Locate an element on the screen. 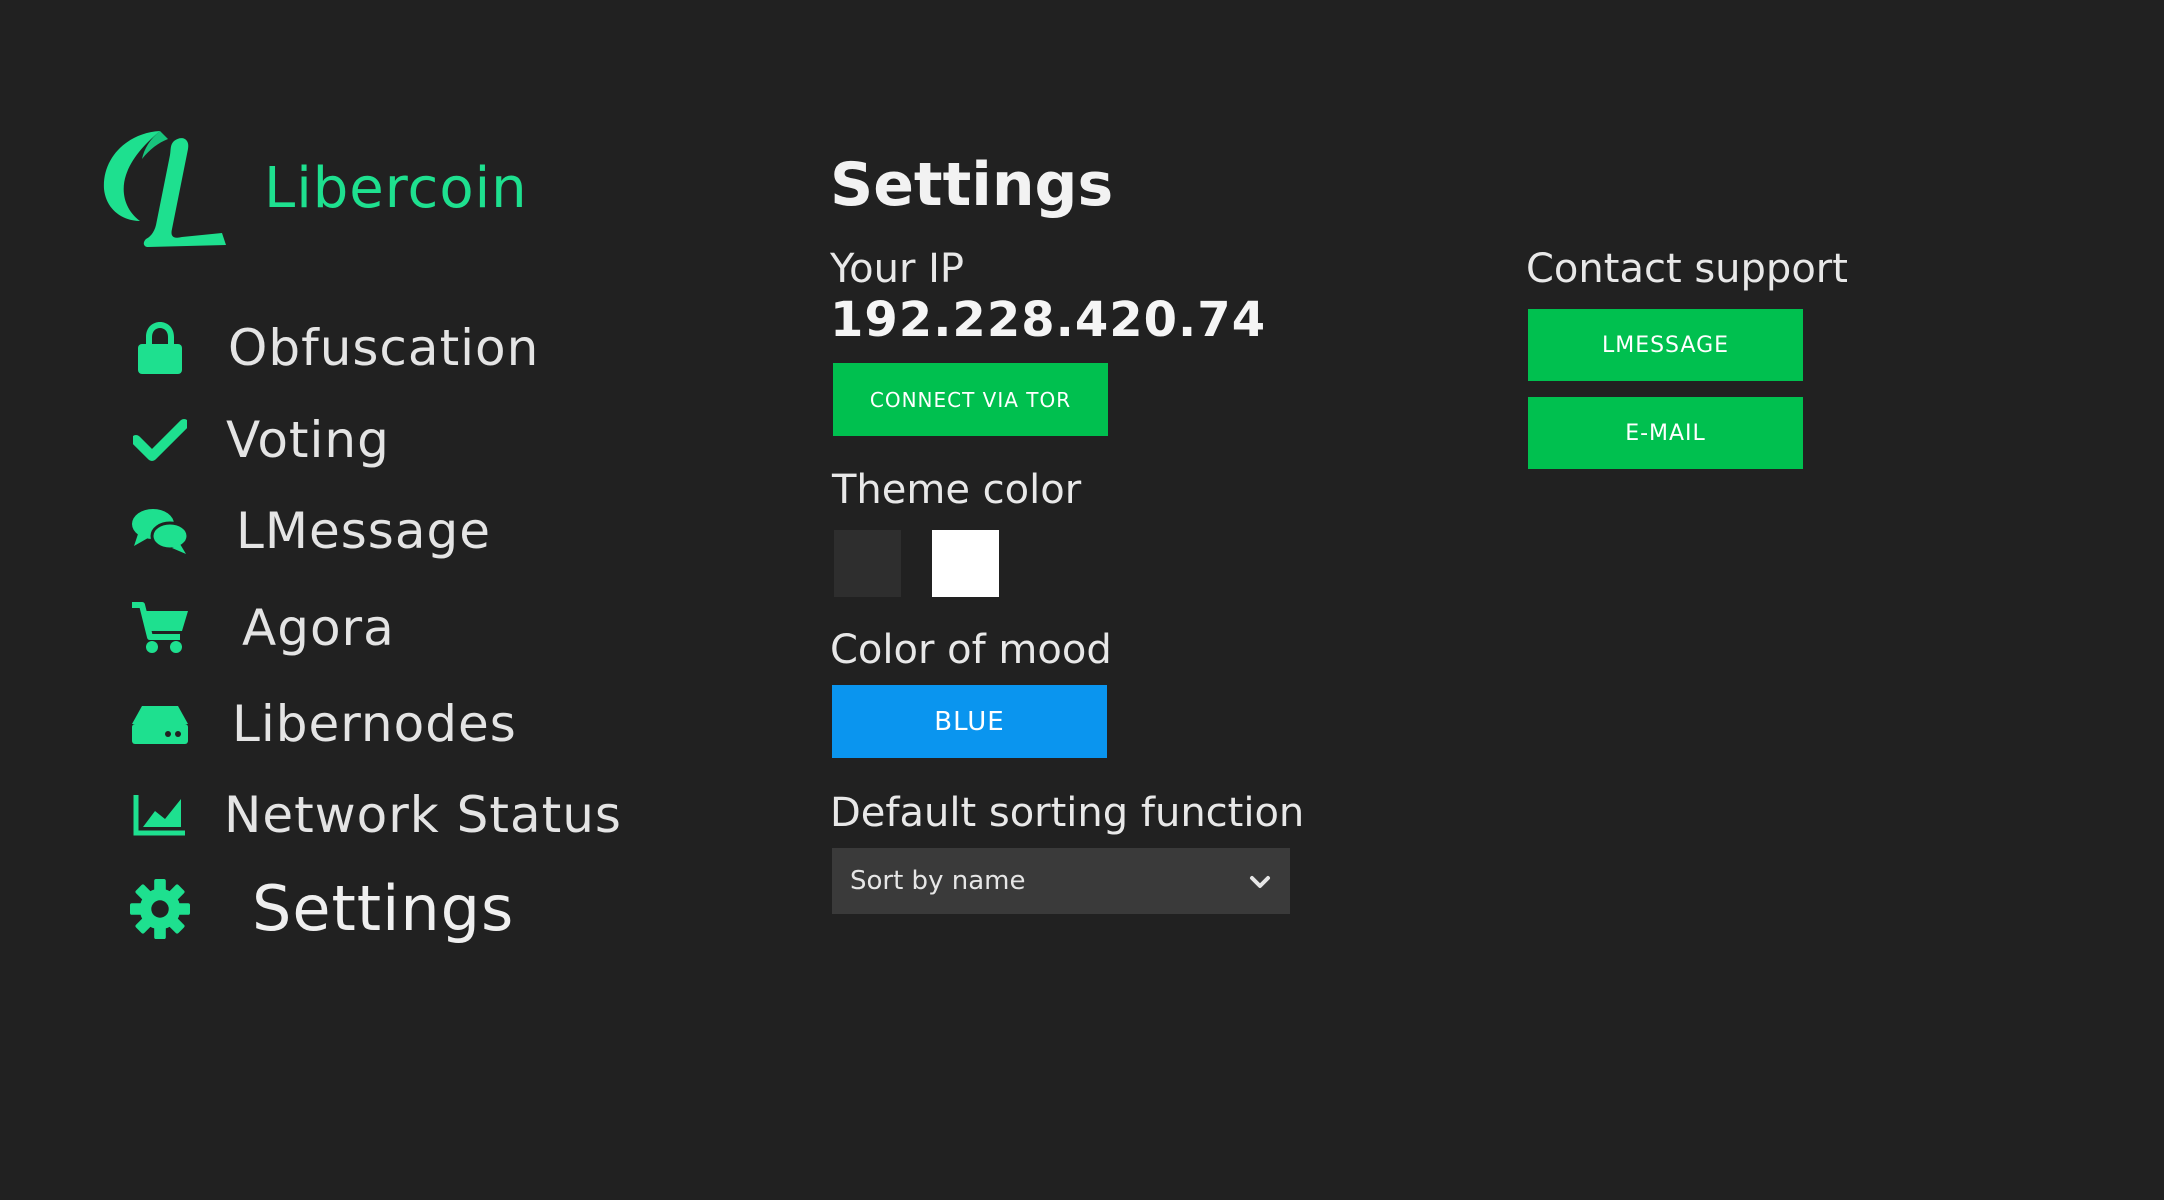  email-support-button: E-MAIL is located at coordinates (1665, 433).